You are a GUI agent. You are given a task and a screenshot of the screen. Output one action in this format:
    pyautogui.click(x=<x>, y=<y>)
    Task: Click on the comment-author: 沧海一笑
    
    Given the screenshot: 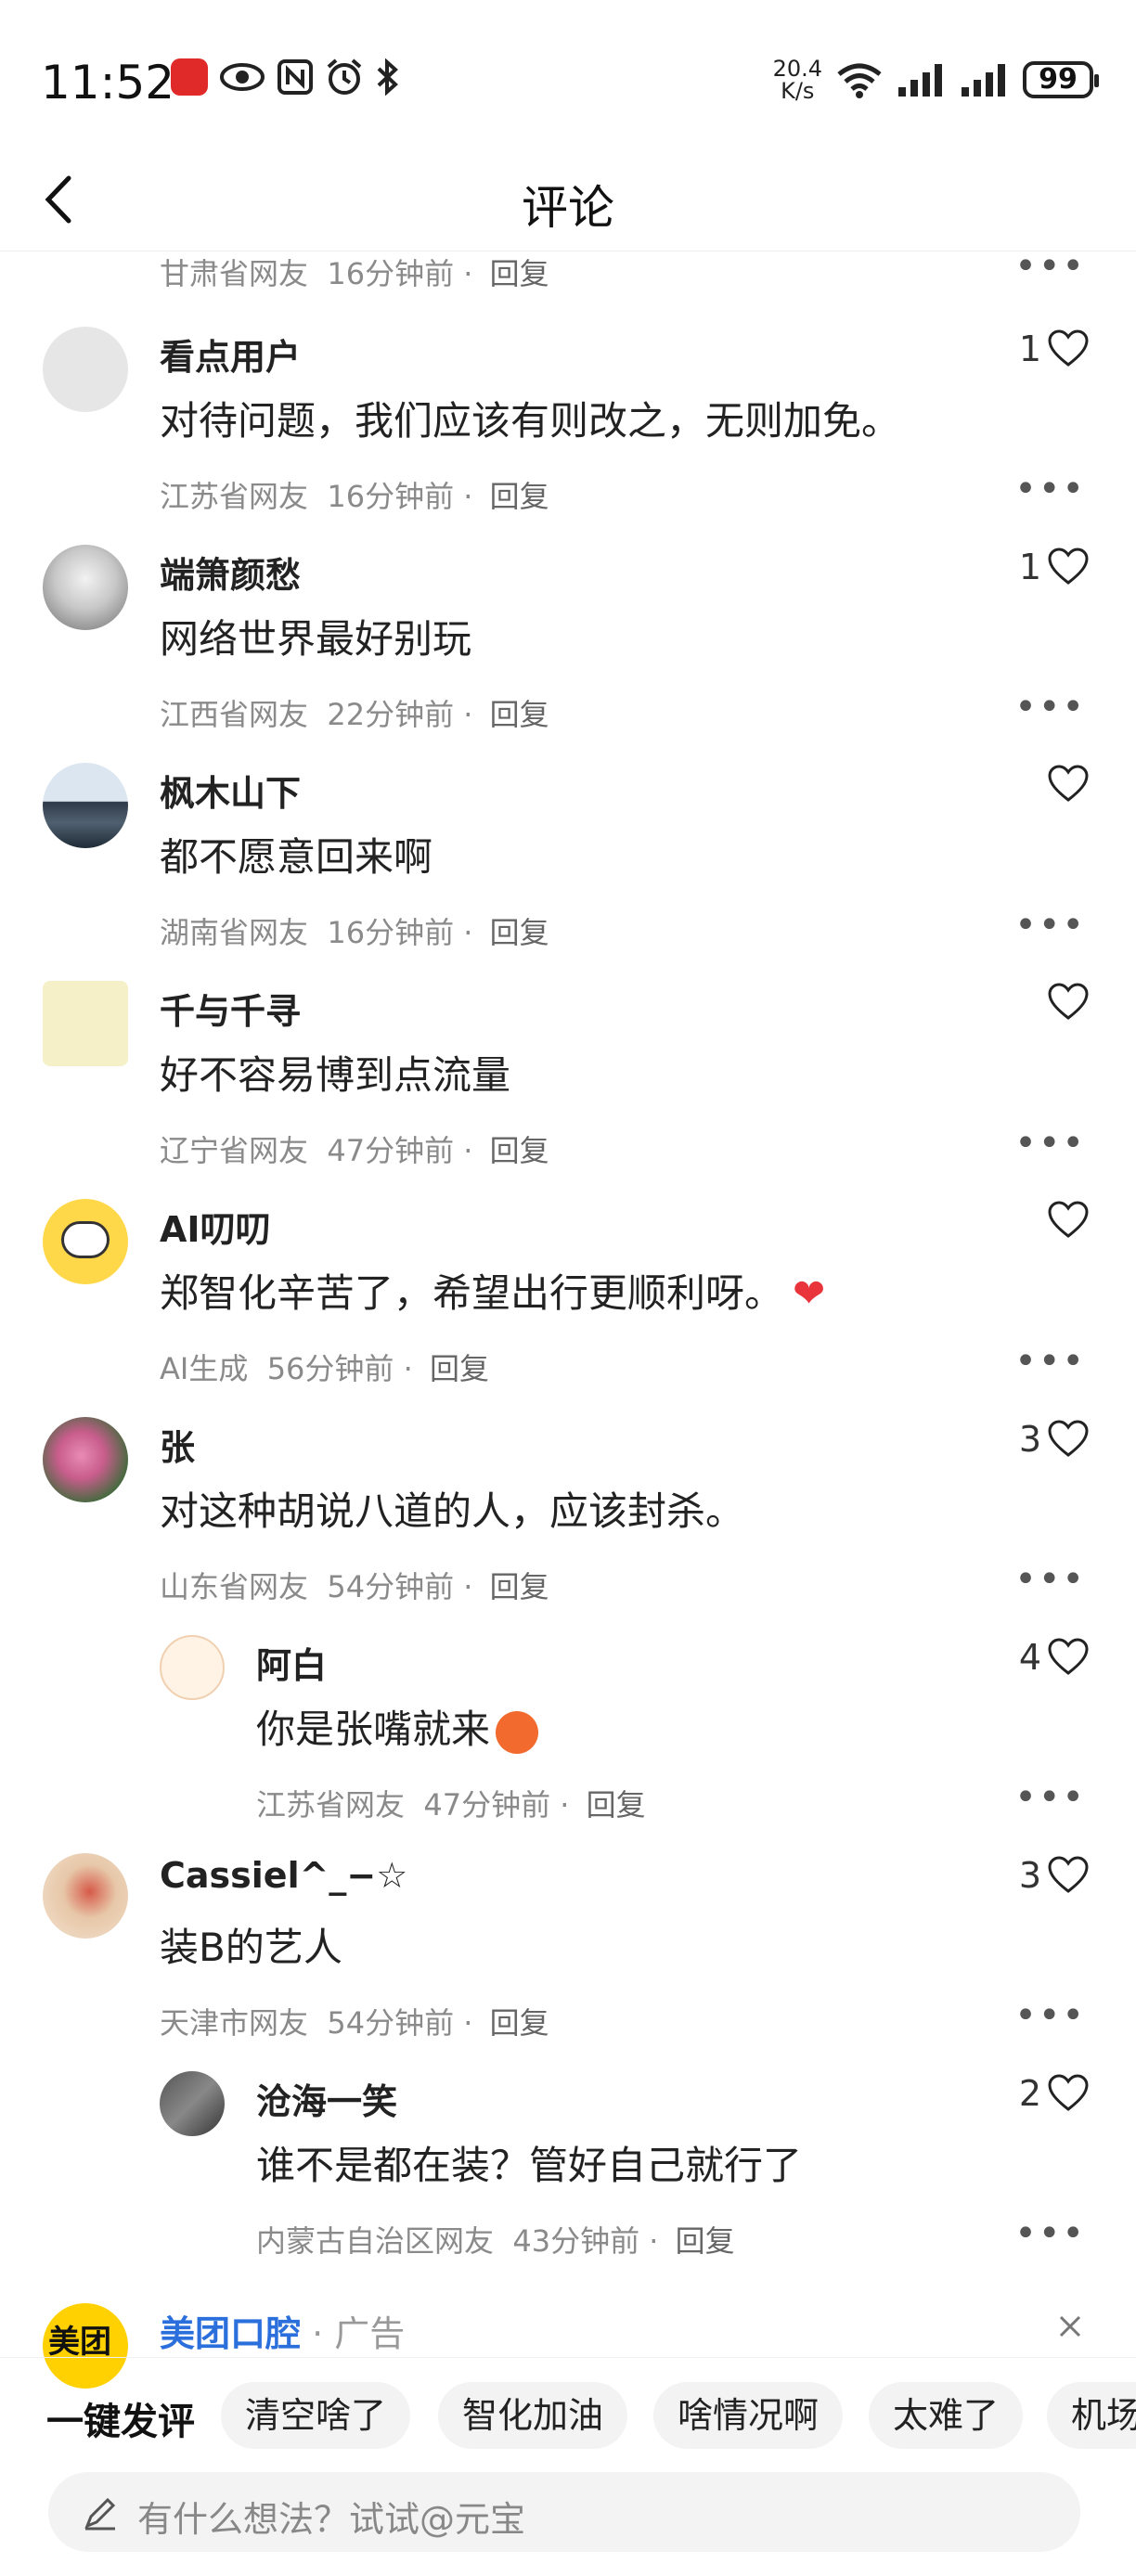 What is the action you would take?
    pyautogui.click(x=326, y=2098)
    